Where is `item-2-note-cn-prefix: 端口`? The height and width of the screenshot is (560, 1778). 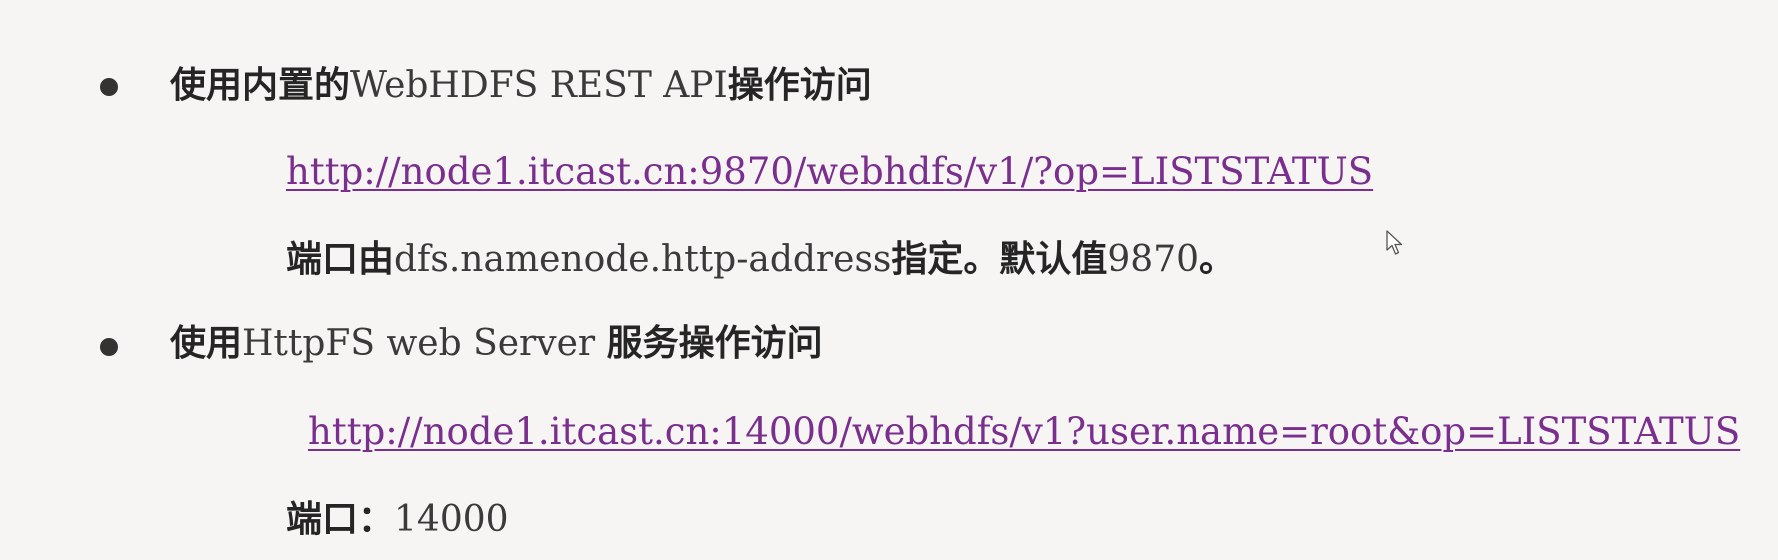
item-2-note-cn-prefix: 端口 is located at coordinates (322, 519).